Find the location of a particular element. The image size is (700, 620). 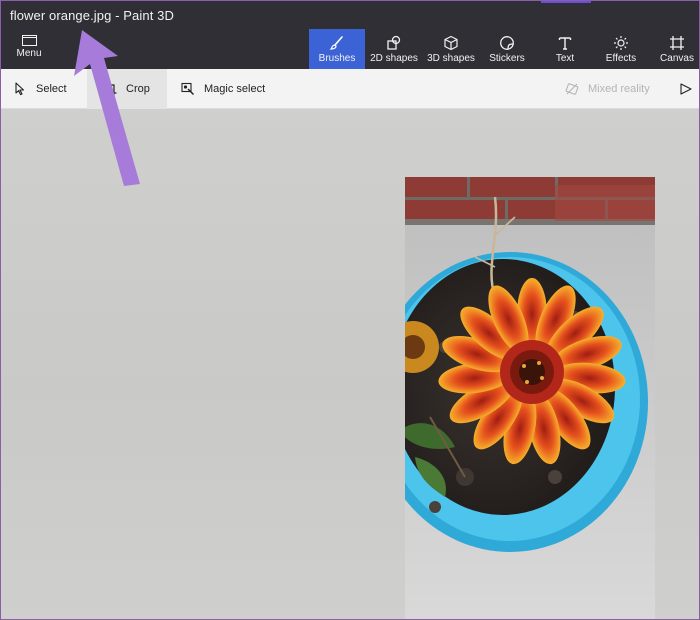

crop-label: Crop is located at coordinates (138, 89).